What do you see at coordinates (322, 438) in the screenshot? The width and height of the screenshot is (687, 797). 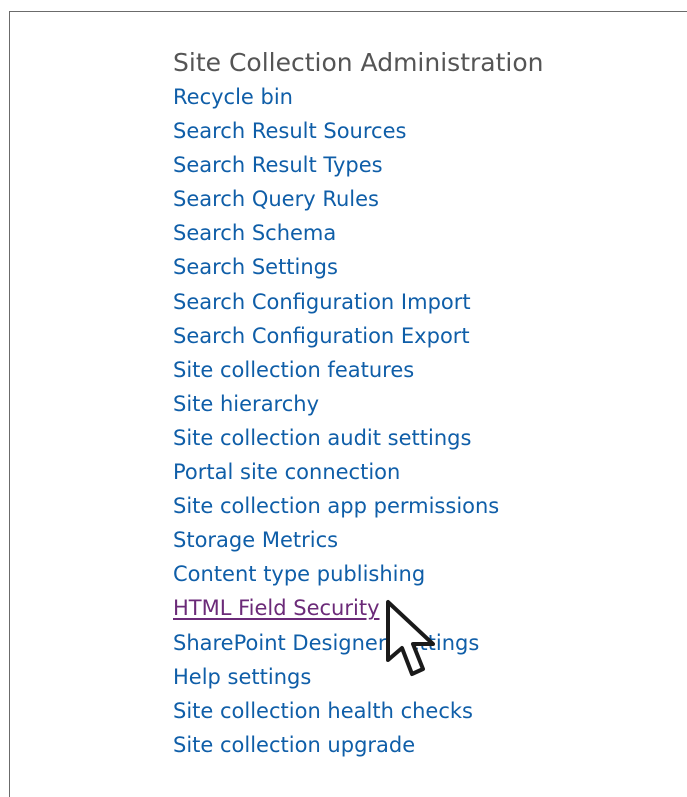 I see `link-site-collection-audit-settings: Site collection audit settings` at bounding box center [322, 438].